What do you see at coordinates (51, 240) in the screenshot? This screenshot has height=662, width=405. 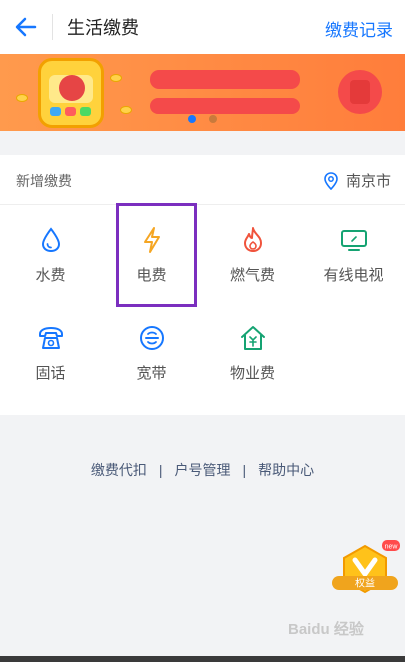 I see `water-drop-icon` at bounding box center [51, 240].